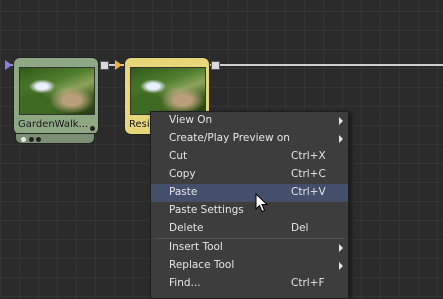 The image size is (443, 299). What do you see at coordinates (249, 211) in the screenshot?
I see `menu-item-paste-settings: Paste Settings` at bounding box center [249, 211].